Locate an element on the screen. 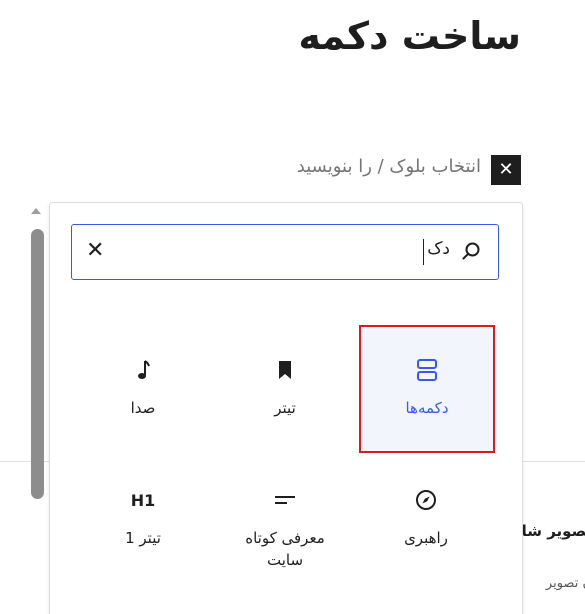 The width and height of the screenshot is (585, 614). background-text: ن تصویر is located at coordinates (565, 583).